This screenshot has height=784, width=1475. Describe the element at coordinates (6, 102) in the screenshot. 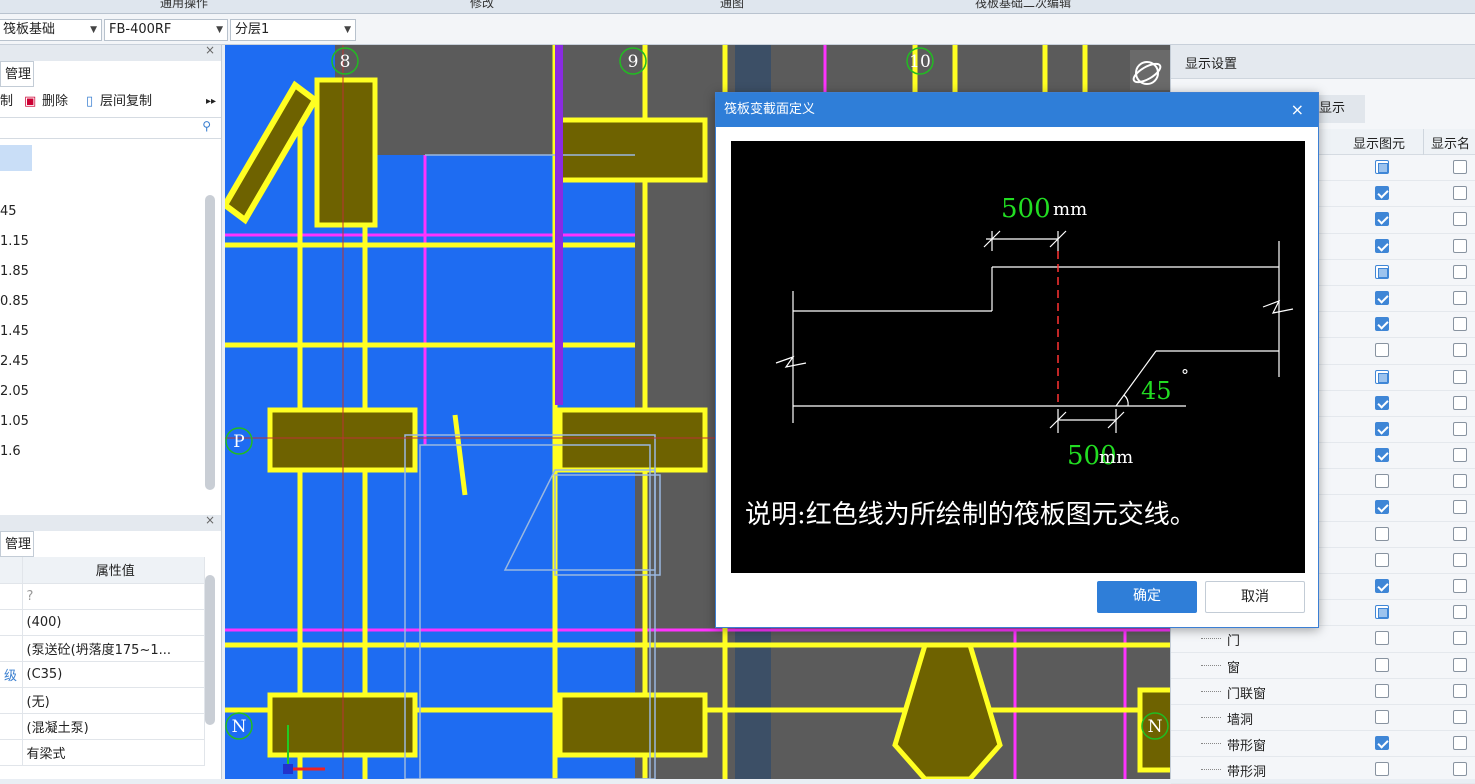

I see `copy-button: 制` at that location.